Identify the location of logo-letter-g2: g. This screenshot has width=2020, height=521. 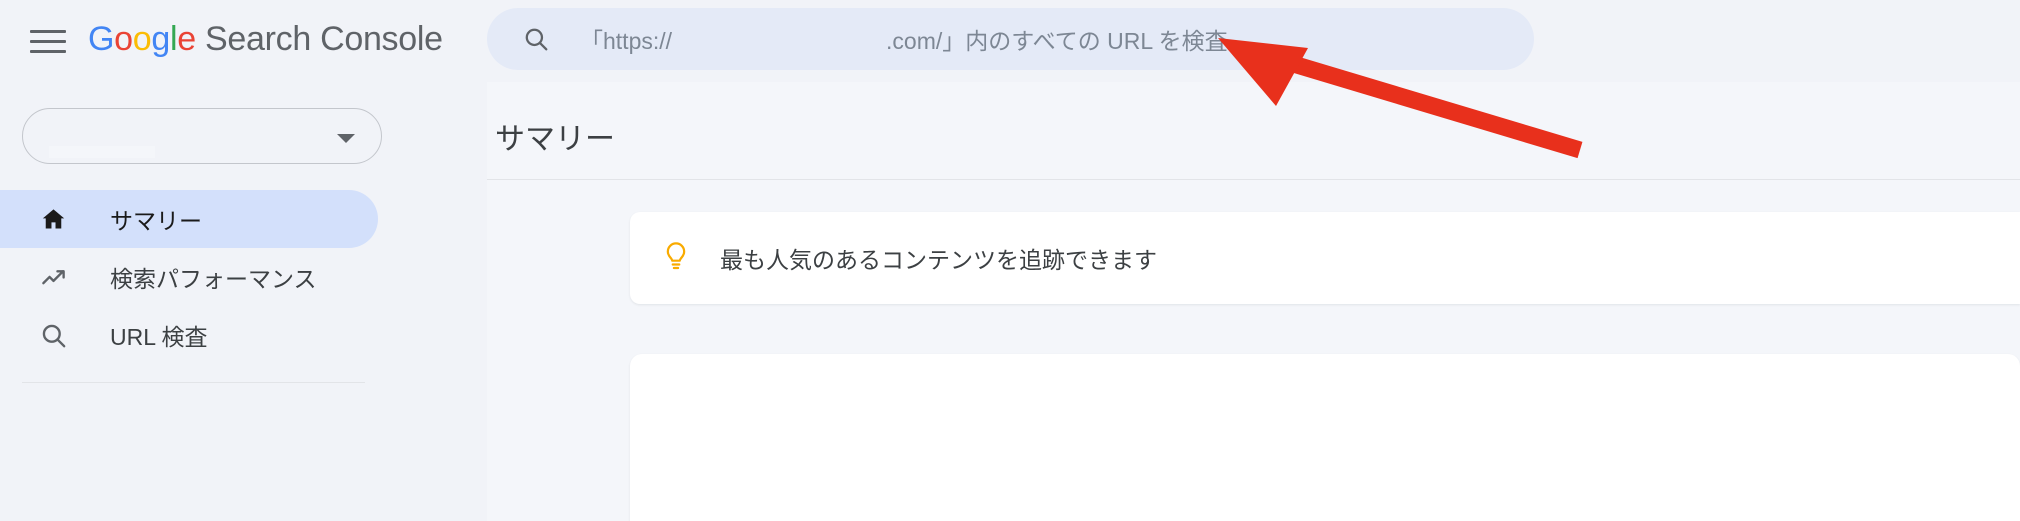
(160, 39).